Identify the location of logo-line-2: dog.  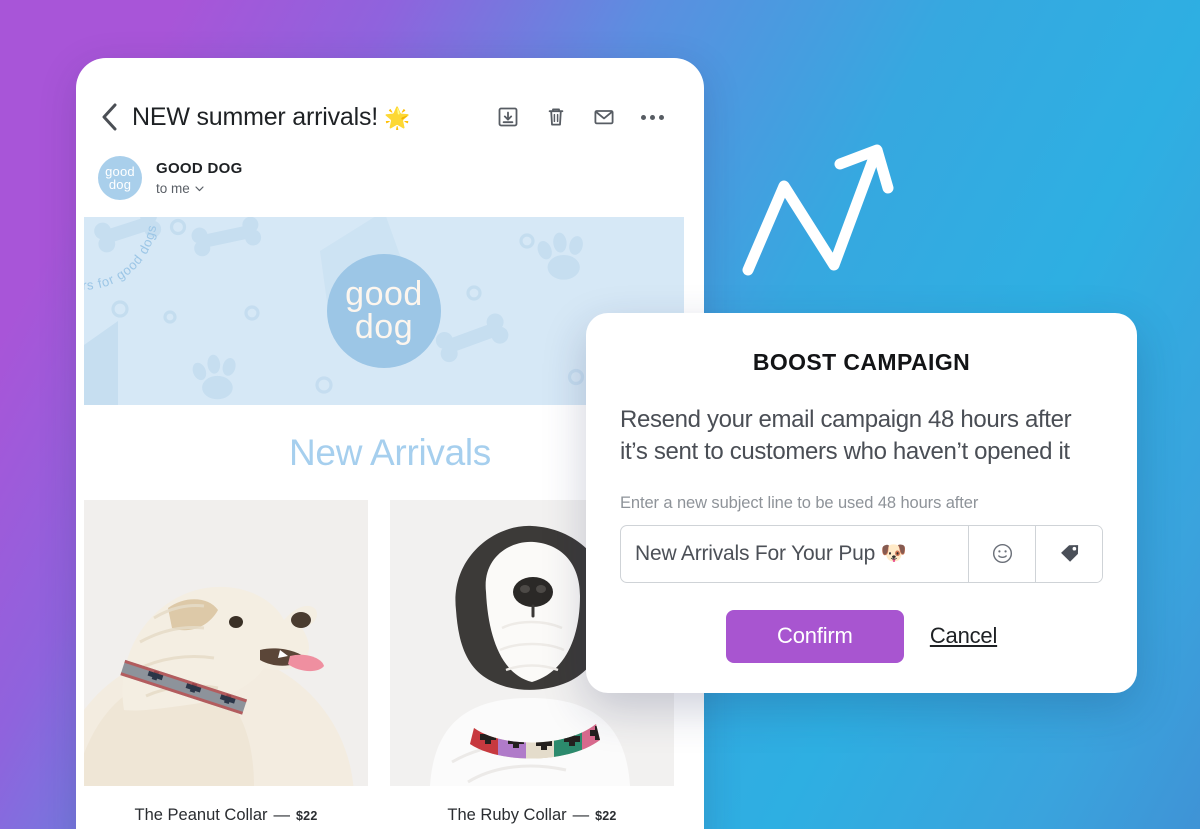
(384, 327).